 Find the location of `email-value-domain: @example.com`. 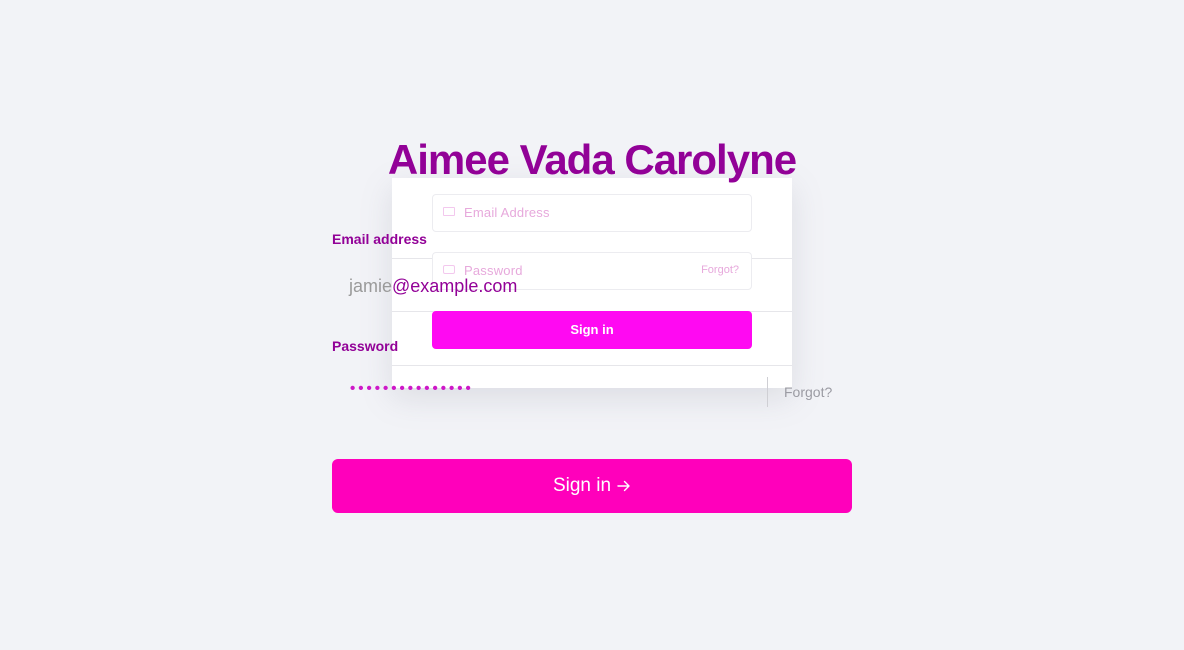

email-value-domain: @example.com is located at coordinates (455, 286).